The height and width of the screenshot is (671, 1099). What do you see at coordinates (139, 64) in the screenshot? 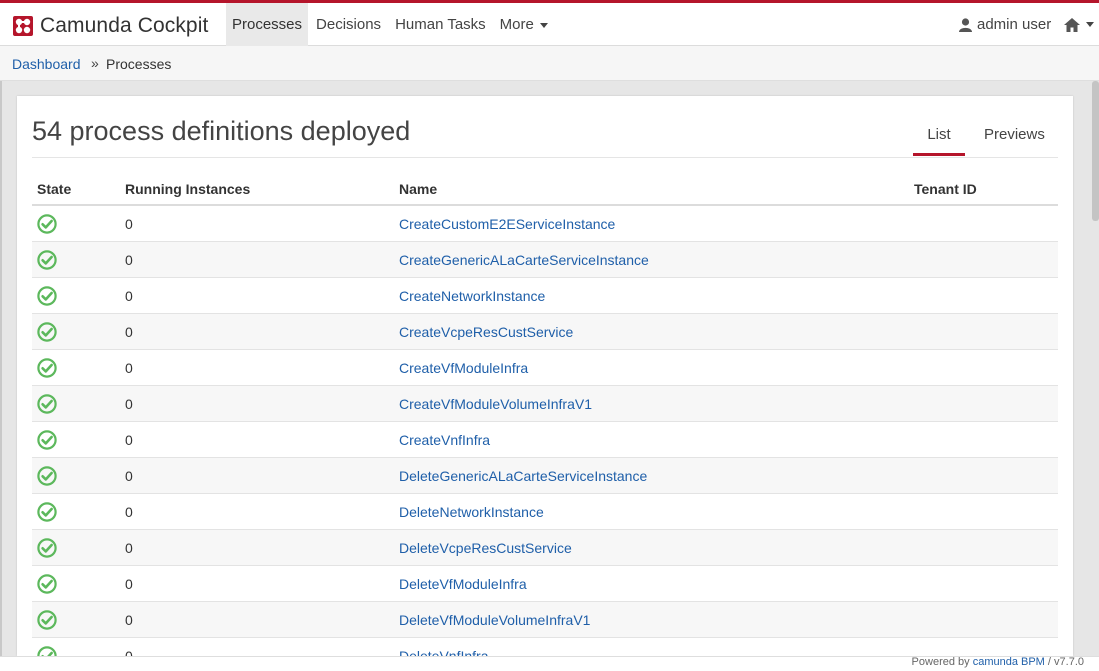
I see `breadcrumb-current: Processes` at bounding box center [139, 64].